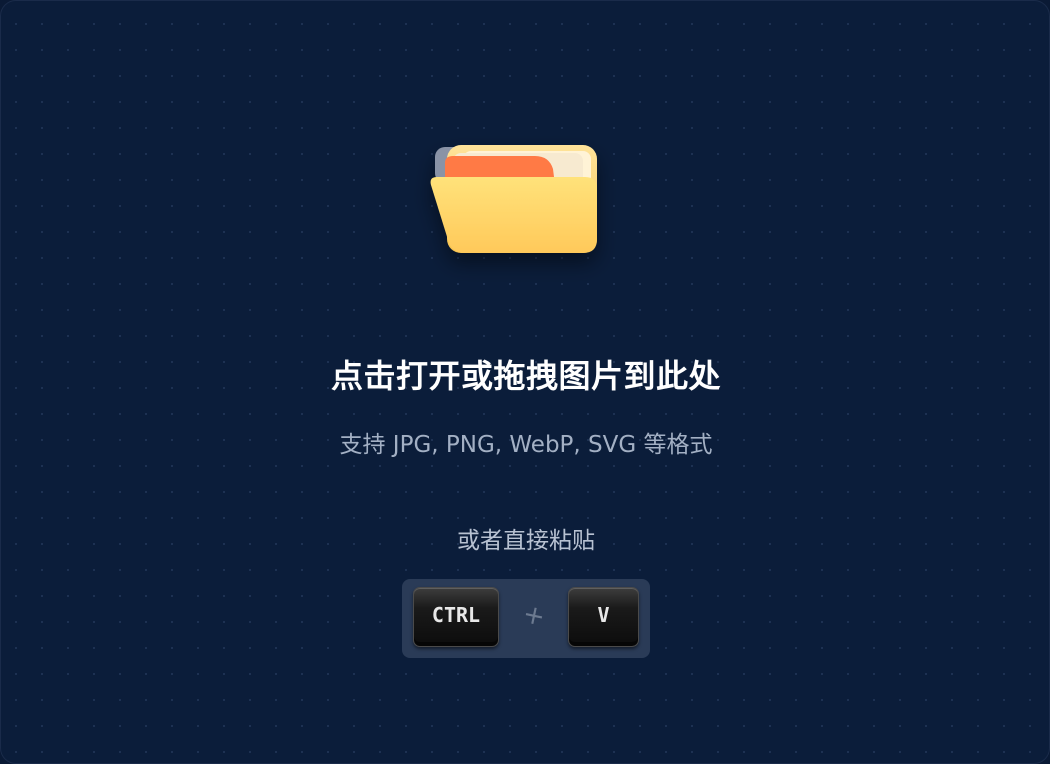  I want to click on supported-formats-text: 支持 JPG, PNG, WebP, SVG 等格式, so click(526, 445).